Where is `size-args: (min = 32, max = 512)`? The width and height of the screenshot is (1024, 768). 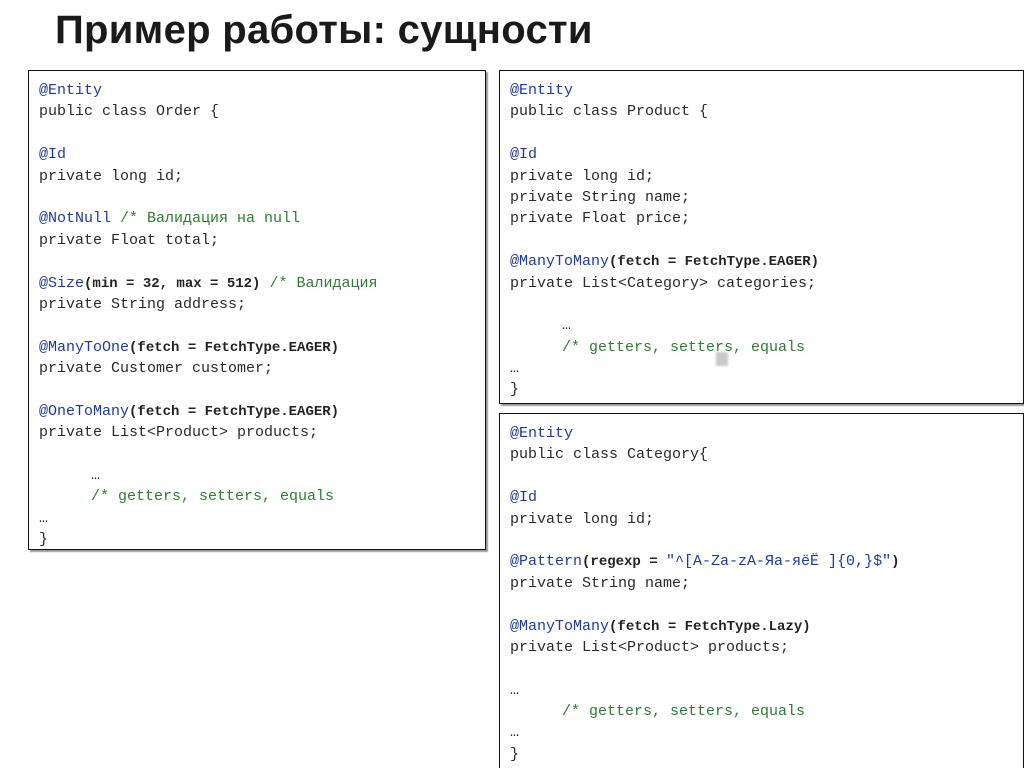 size-args: (min = 32, max = 512) is located at coordinates (172, 283).